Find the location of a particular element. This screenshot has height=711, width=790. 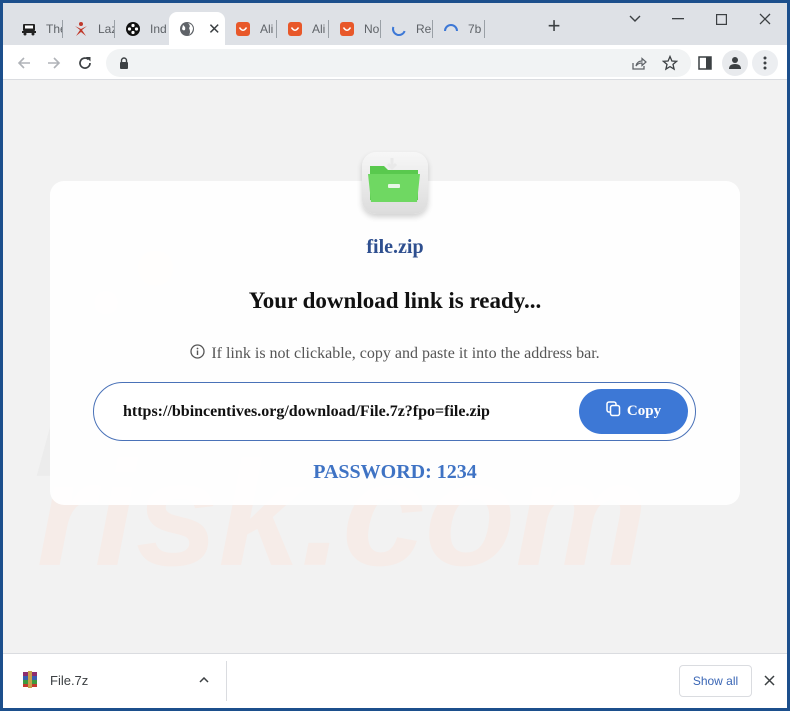

copy-icon is located at coordinates (613, 411).